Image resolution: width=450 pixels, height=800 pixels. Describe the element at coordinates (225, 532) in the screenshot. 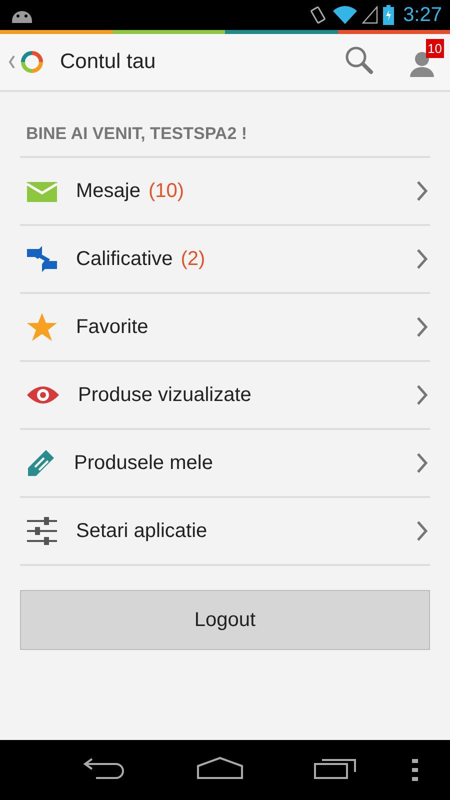

I see `menu-item: Setari aplicatie` at that location.